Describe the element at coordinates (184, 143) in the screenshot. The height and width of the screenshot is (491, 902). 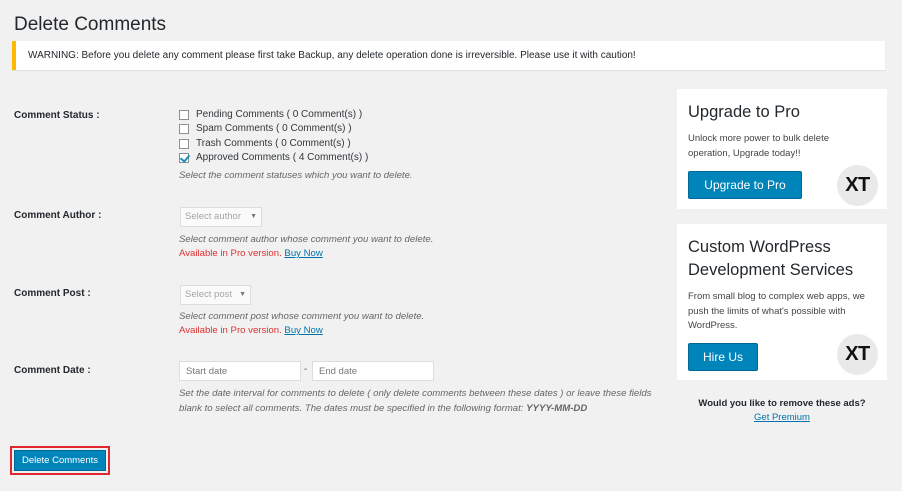
I see `trash-comments-checkbox` at that location.